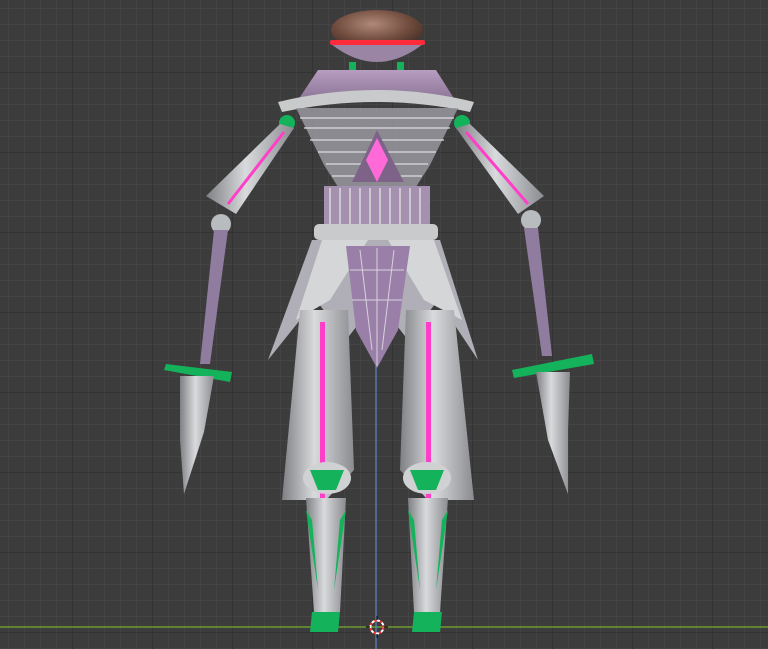 The width and height of the screenshot is (768, 649). What do you see at coordinates (318, 471) in the screenshot?
I see `left-leg` at bounding box center [318, 471].